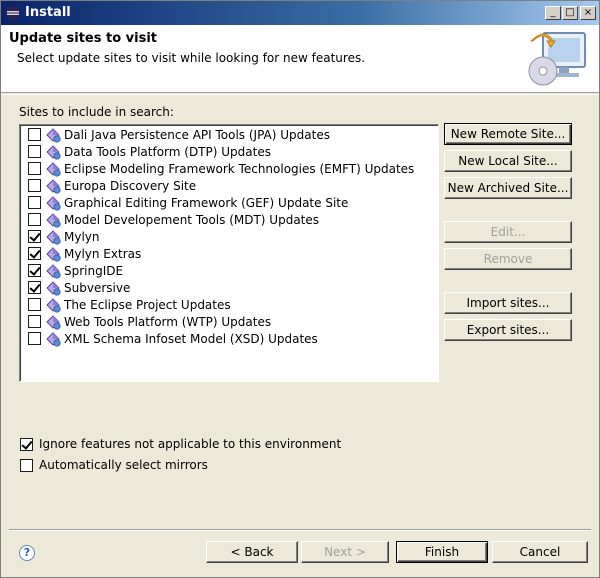  I want to click on window-title: Install, so click(48, 12).